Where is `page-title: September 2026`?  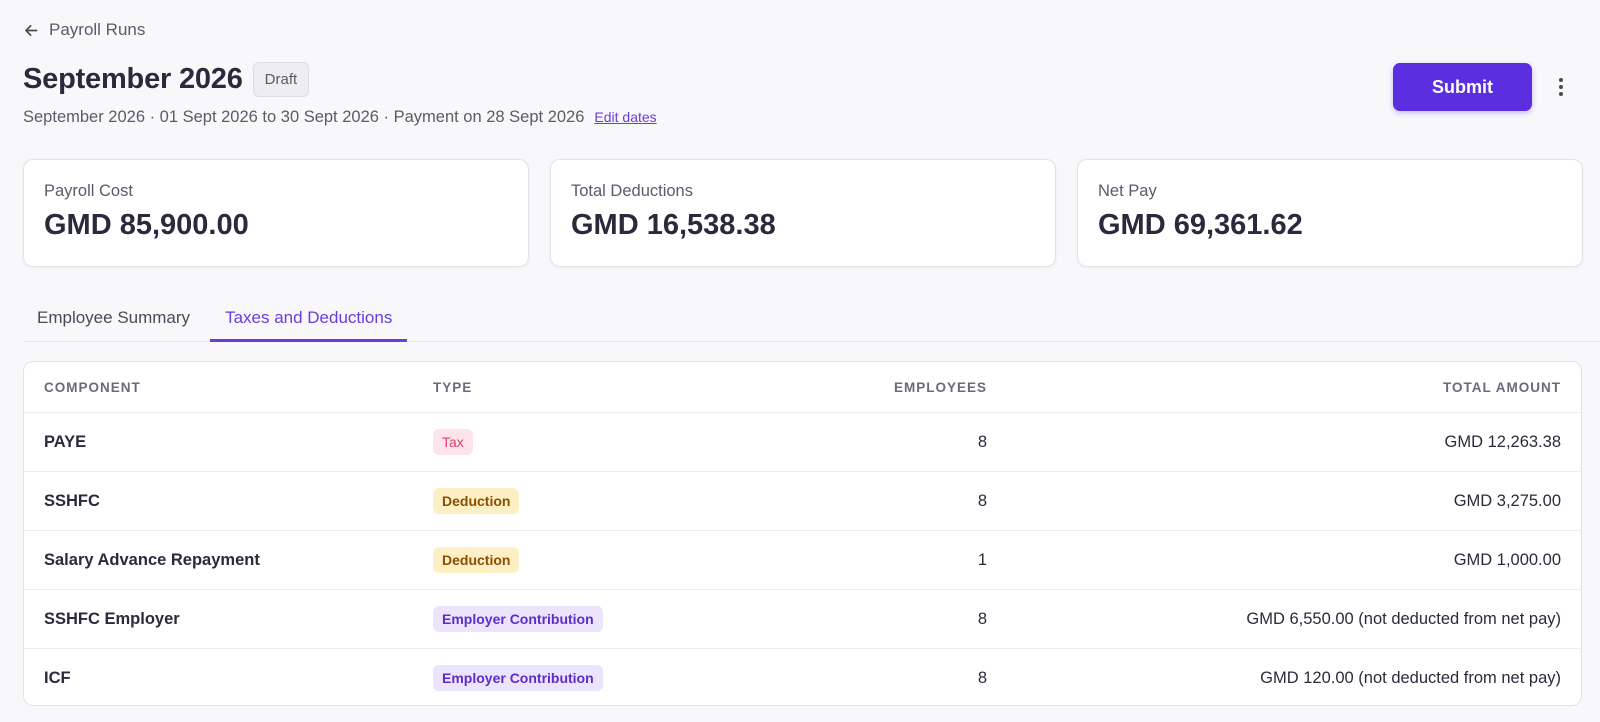 page-title: September 2026 is located at coordinates (133, 79).